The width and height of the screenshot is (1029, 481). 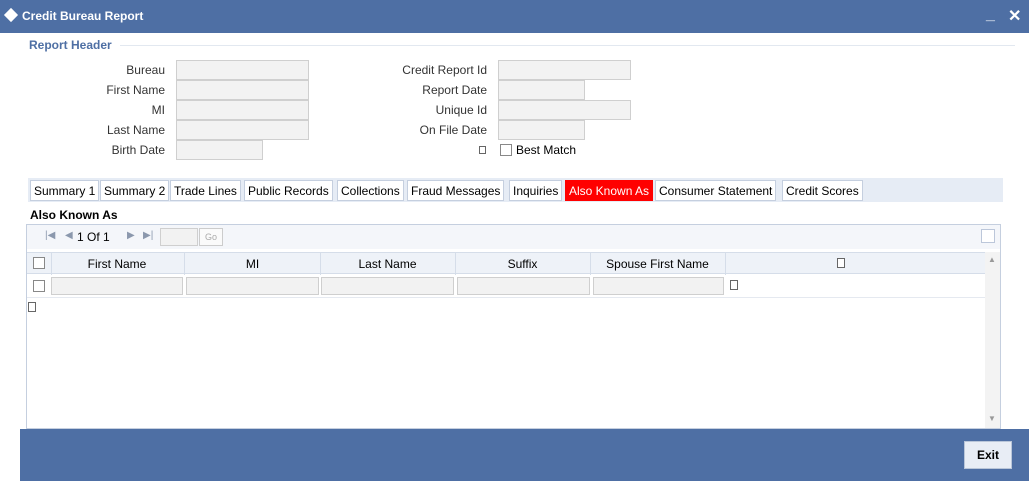 What do you see at coordinates (536, 190) in the screenshot?
I see `tab-inquiries: Inquiries` at bounding box center [536, 190].